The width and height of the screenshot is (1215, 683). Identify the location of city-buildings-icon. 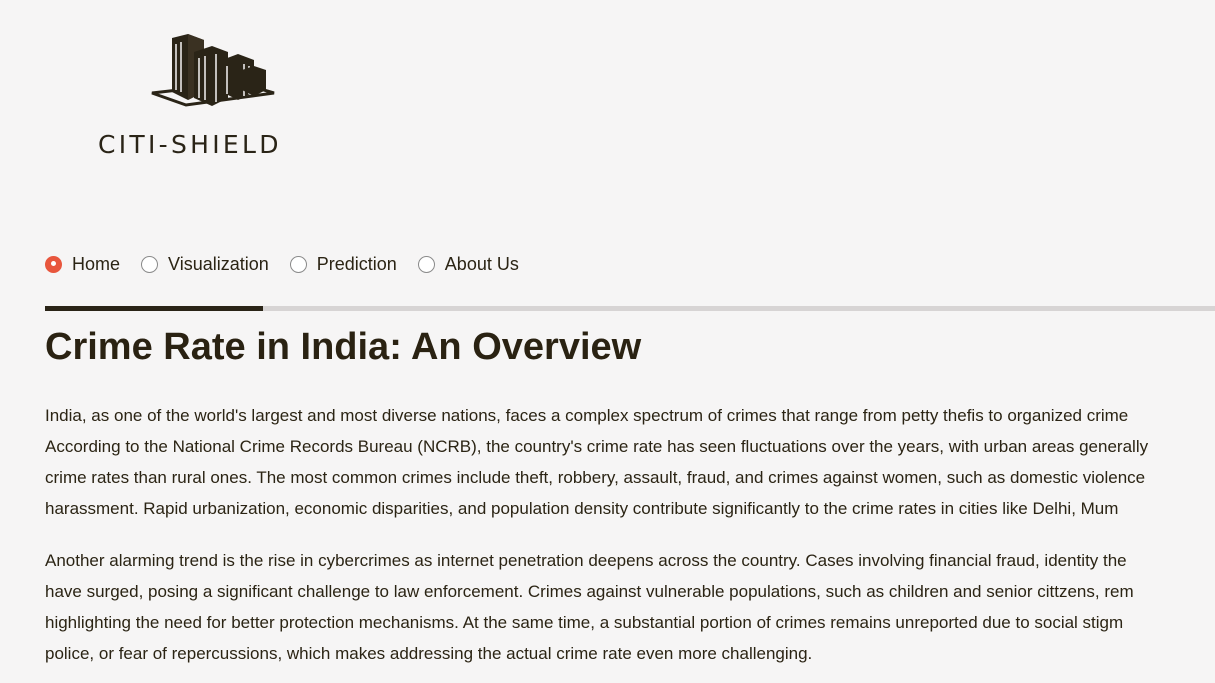
(213, 70).